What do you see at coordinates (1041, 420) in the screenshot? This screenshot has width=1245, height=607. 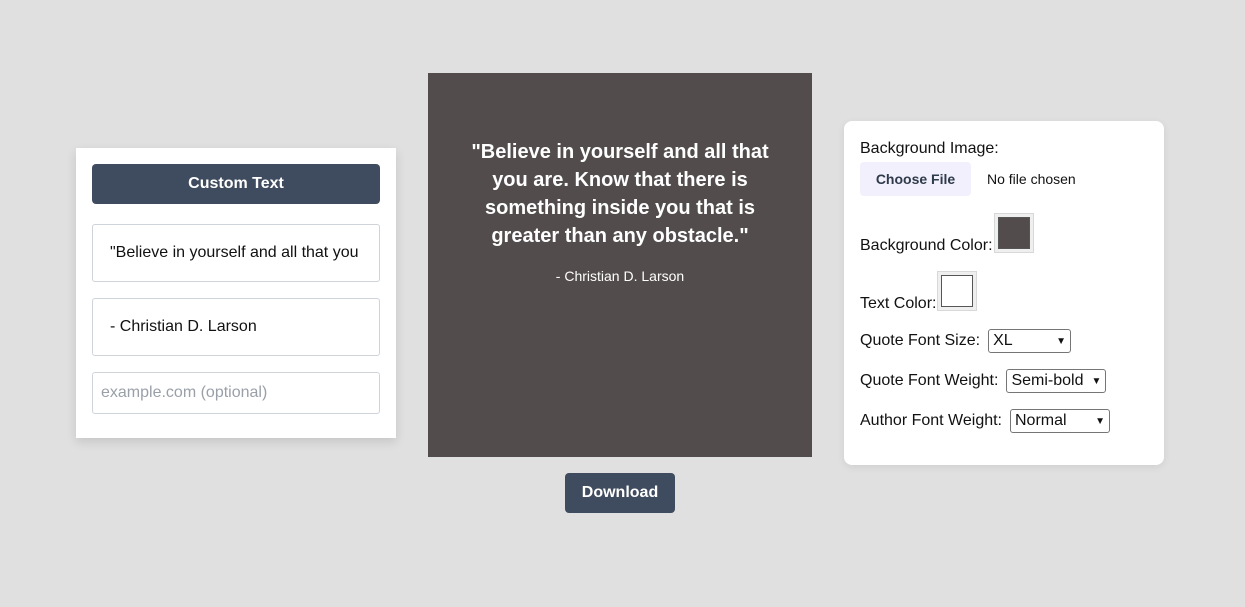 I see `author-font-weight-value: Normal` at bounding box center [1041, 420].